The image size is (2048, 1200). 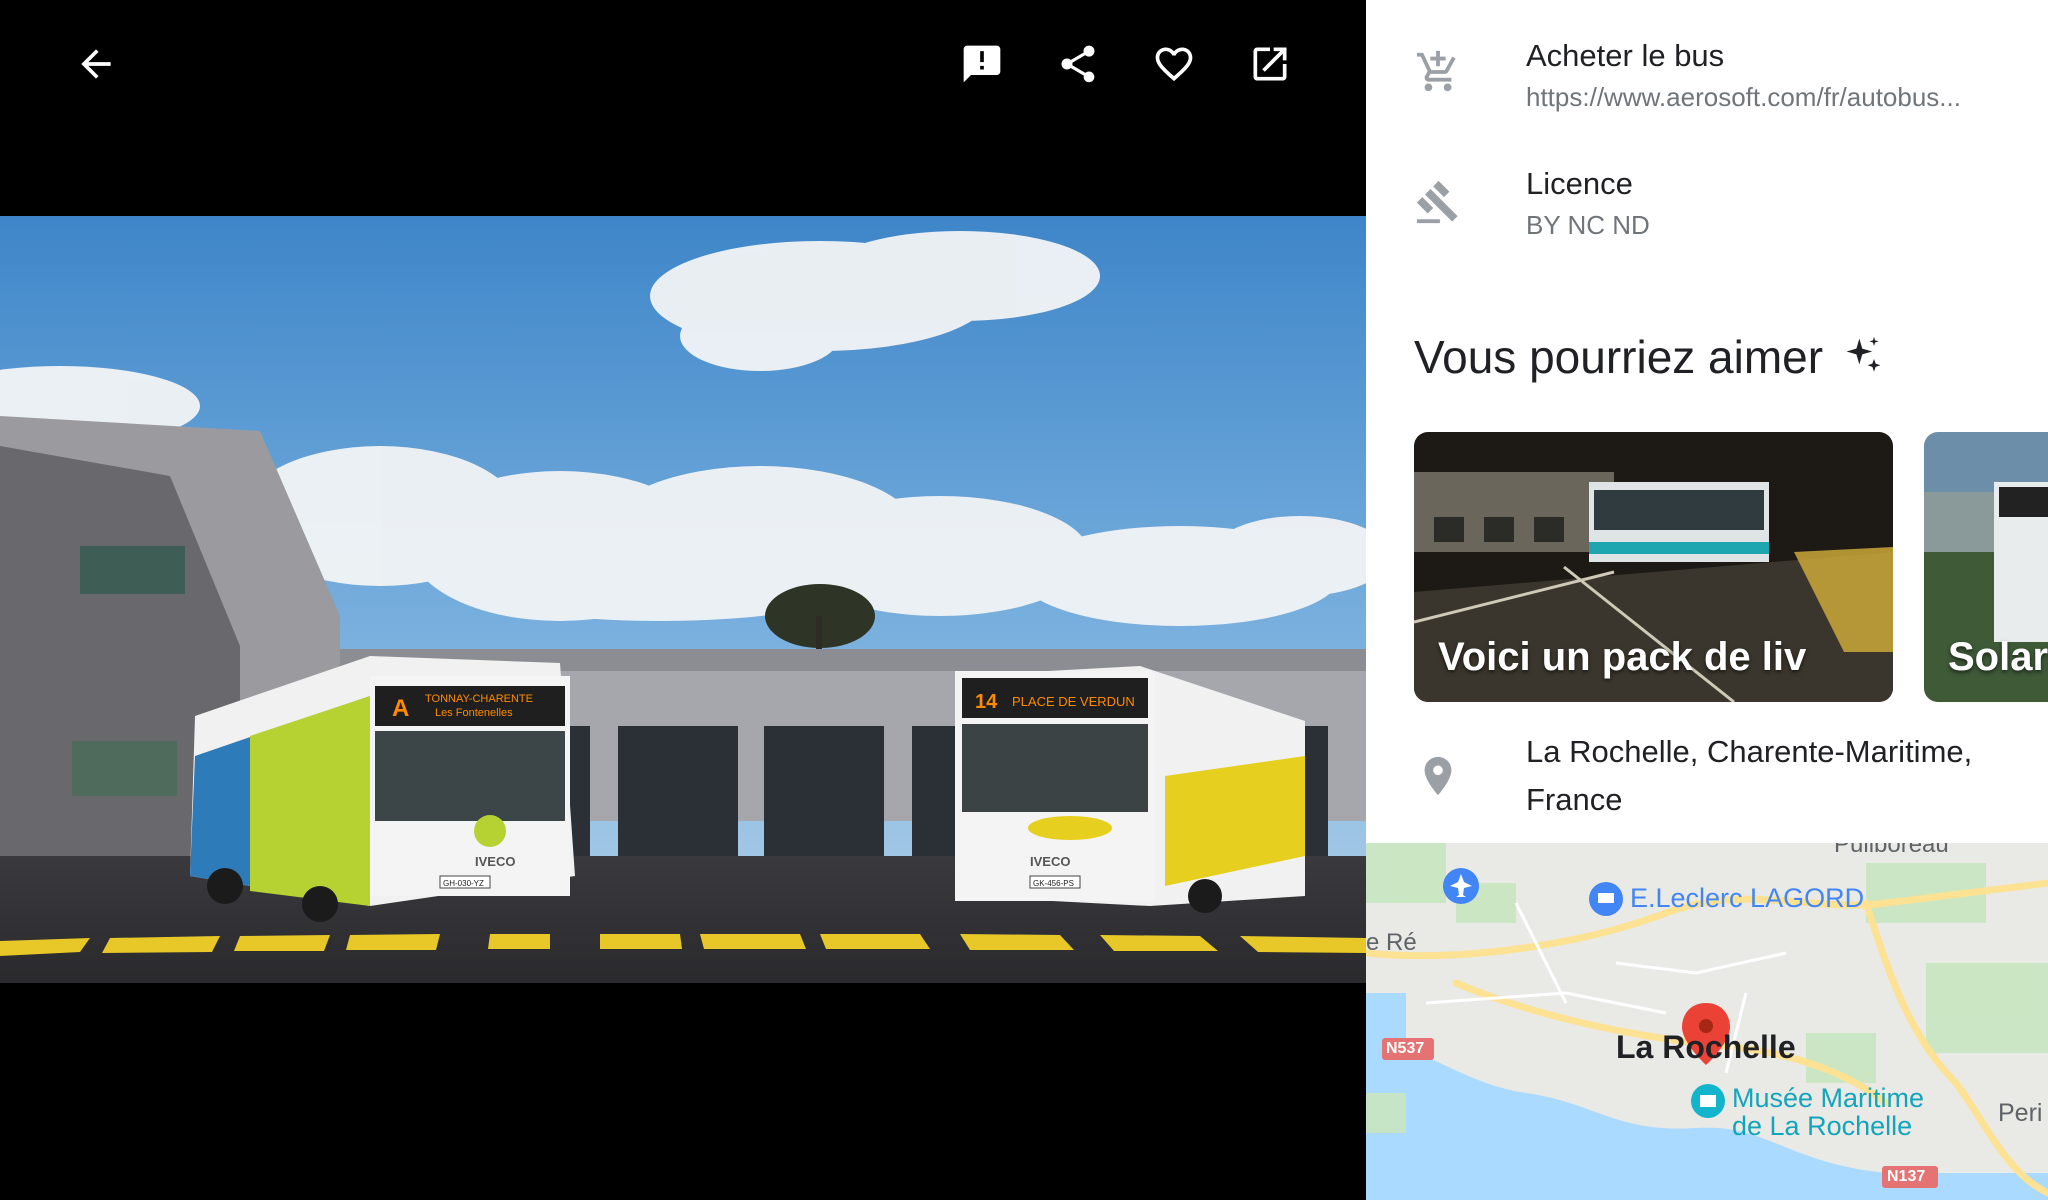 I want to click on gavel-icon, so click(x=1438, y=202).